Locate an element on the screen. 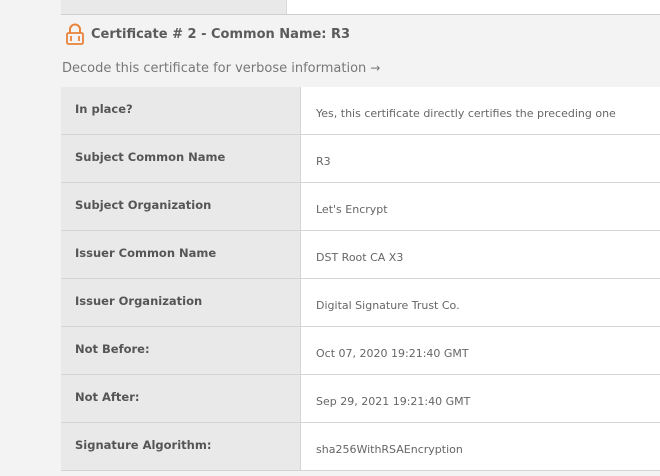 The height and width of the screenshot is (476, 660). previous-table-value-cell is located at coordinates (473, 7).